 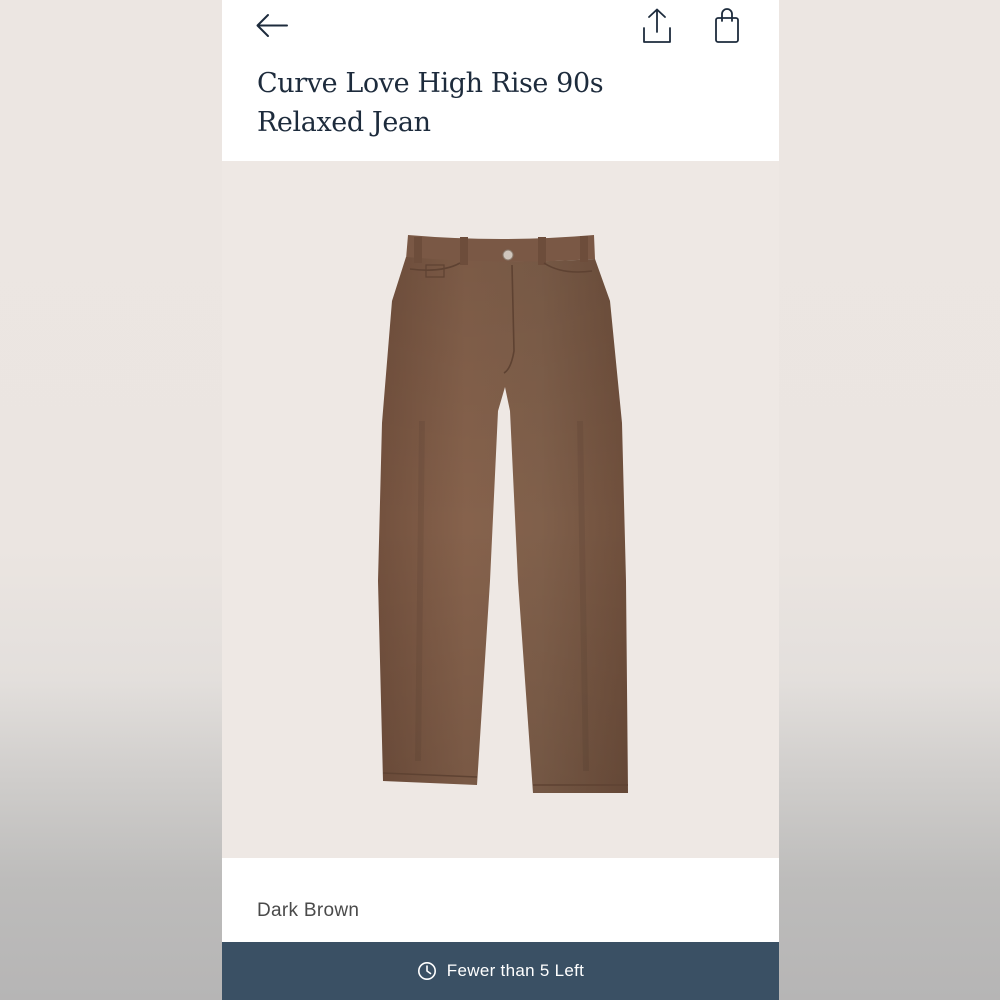 I want to click on back-button, so click(x=272, y=26).